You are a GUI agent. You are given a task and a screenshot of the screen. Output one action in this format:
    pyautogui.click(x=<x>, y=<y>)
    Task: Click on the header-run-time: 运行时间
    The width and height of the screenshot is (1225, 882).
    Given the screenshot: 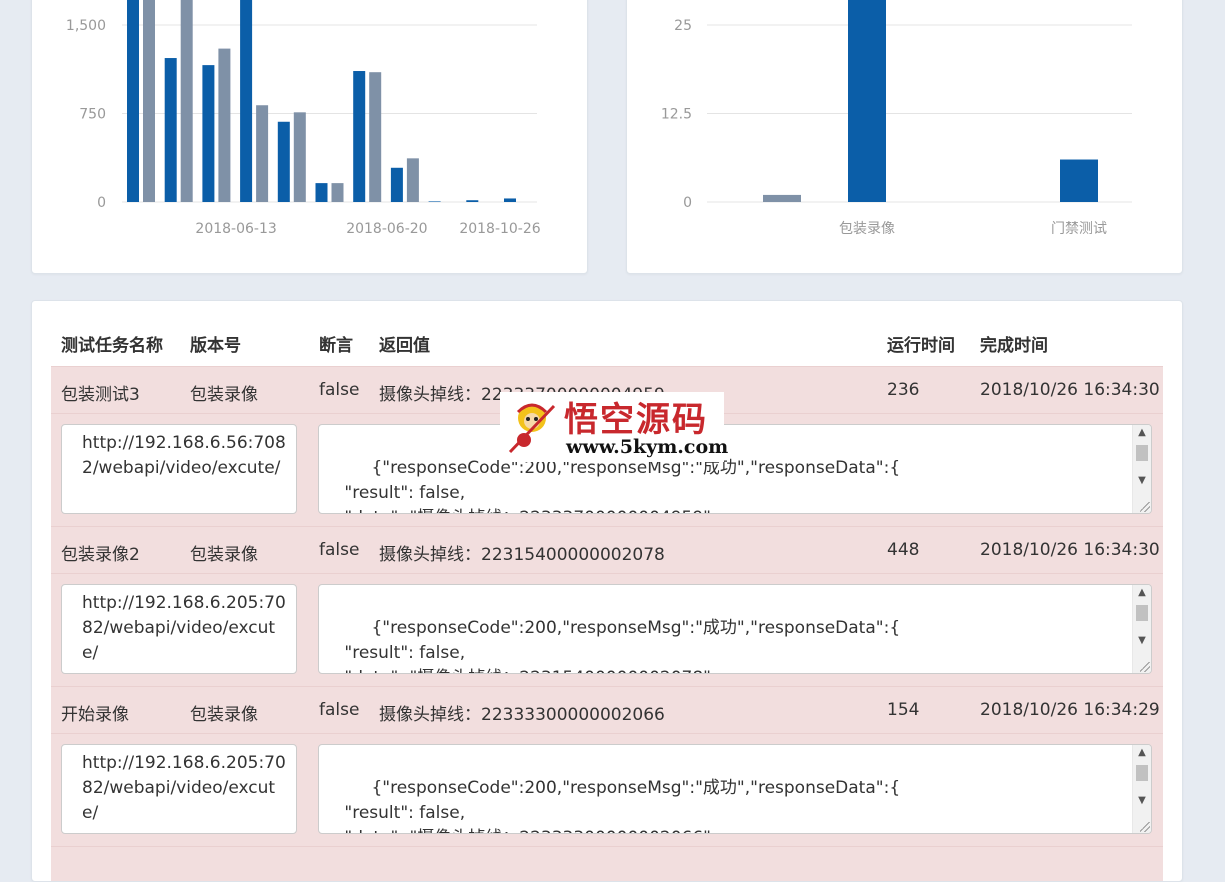 What is the action you would take?
    pyautogui.click(x=921, y=346)
    